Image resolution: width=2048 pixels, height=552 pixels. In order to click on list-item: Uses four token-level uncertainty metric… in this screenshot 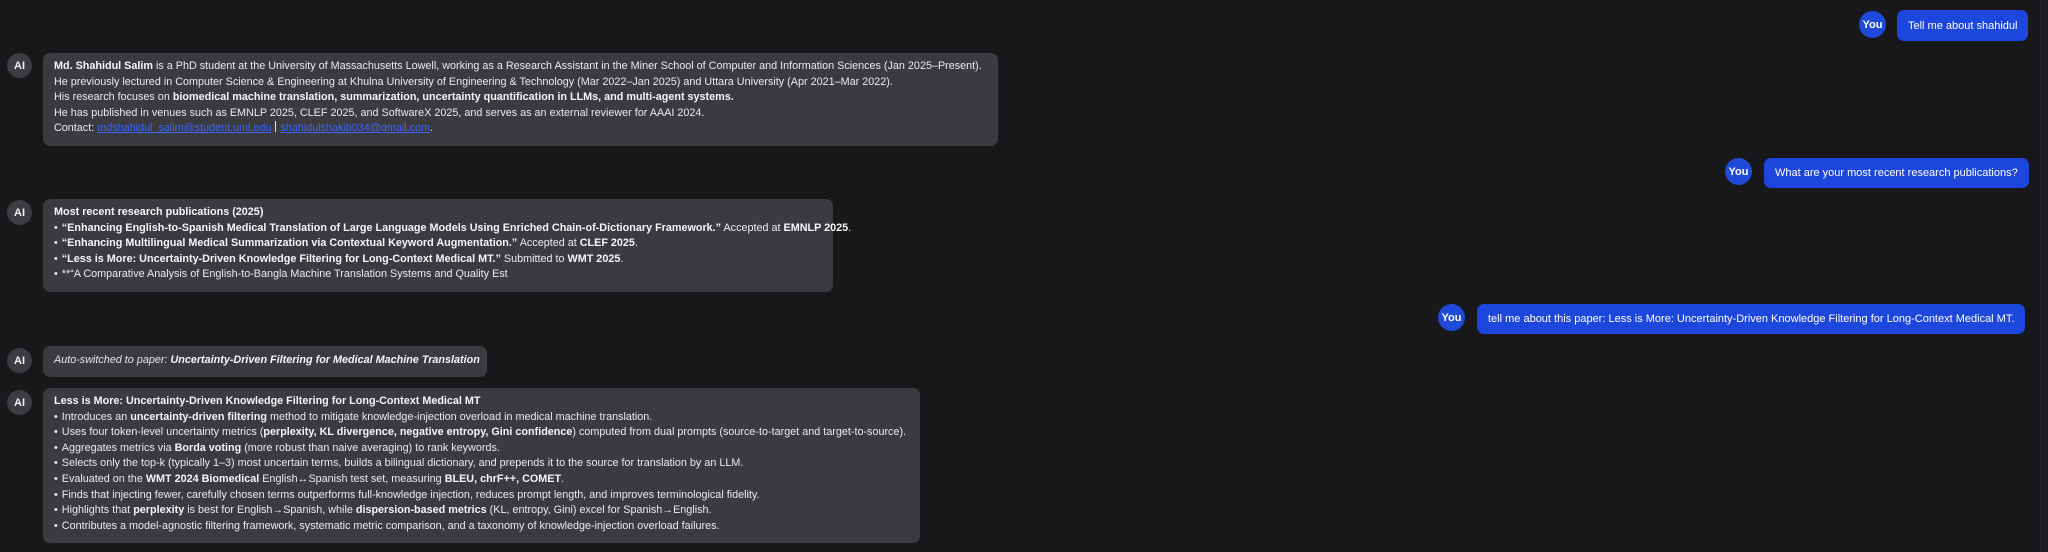, I will do `click(482, 433)`.